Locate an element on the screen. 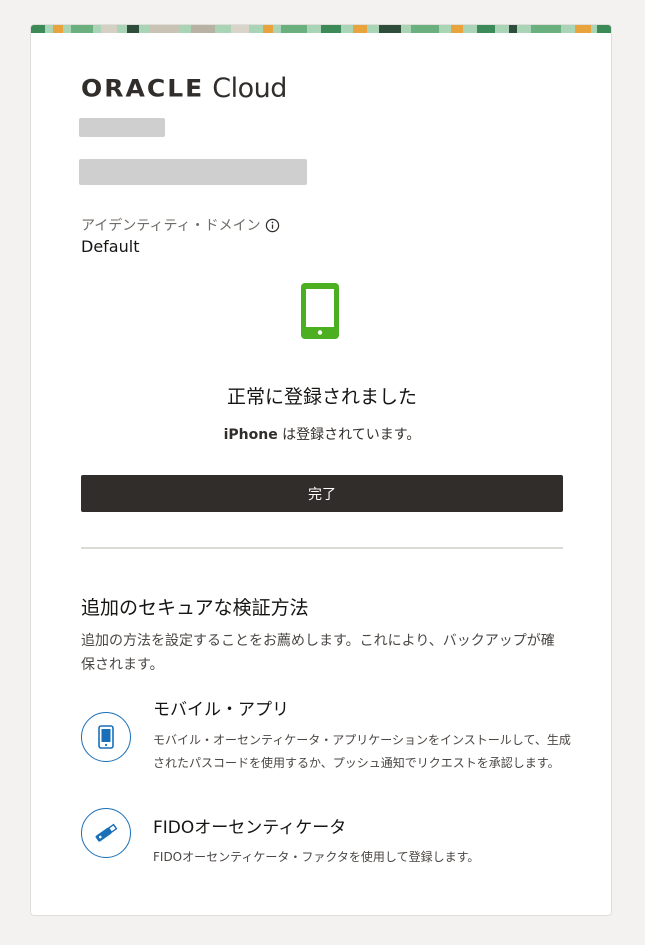 The width and height of the screenshot is (645, 945). mobile-app-icon-circle is located at coordinates (106, 737).